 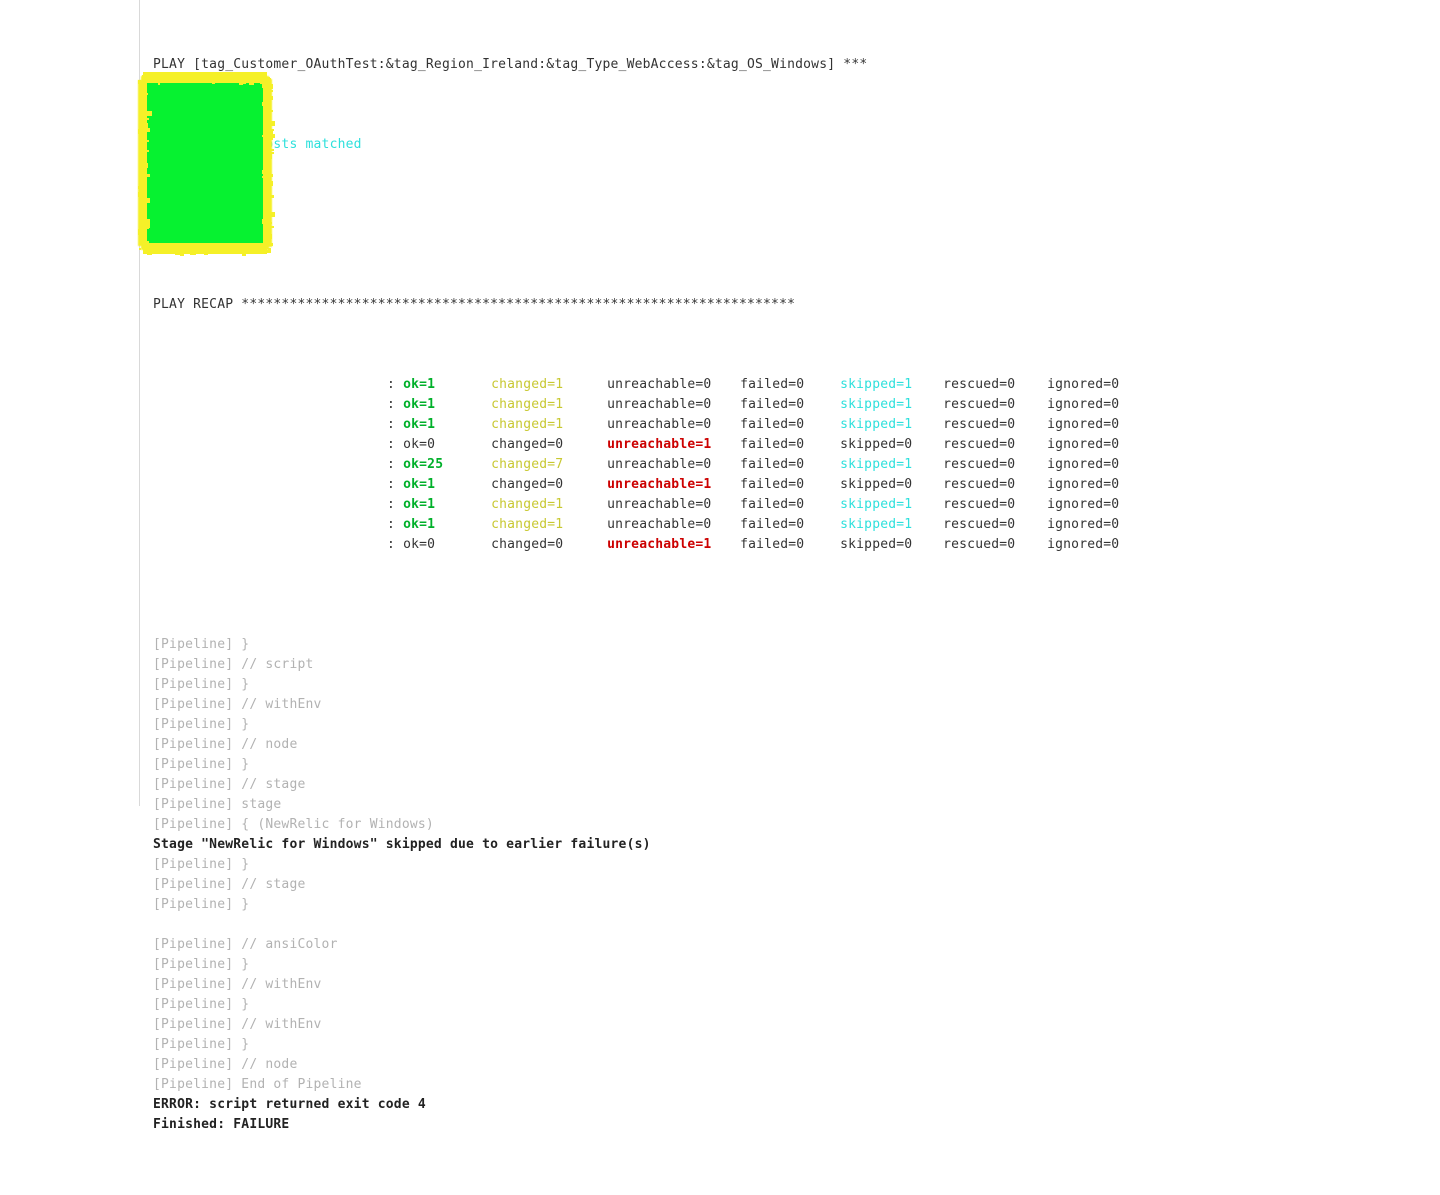 I want to click on log-line: [Pipeline] // withEnv, so click(x=237, y=984).